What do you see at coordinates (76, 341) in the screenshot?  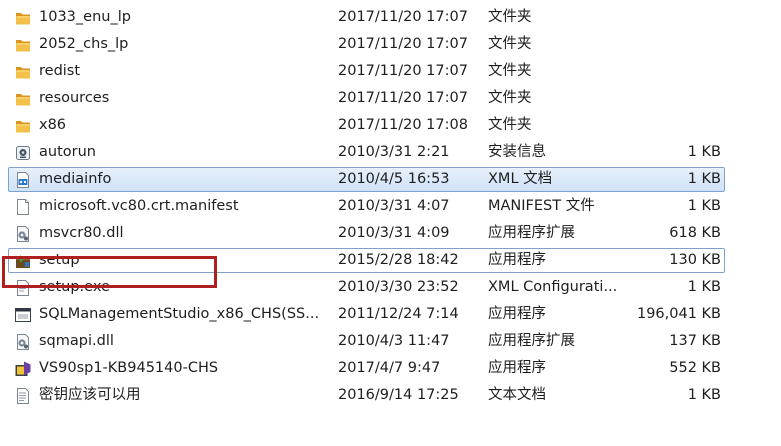 I see `file-name: sqmapi.dll` at bounding box center [76, 341].